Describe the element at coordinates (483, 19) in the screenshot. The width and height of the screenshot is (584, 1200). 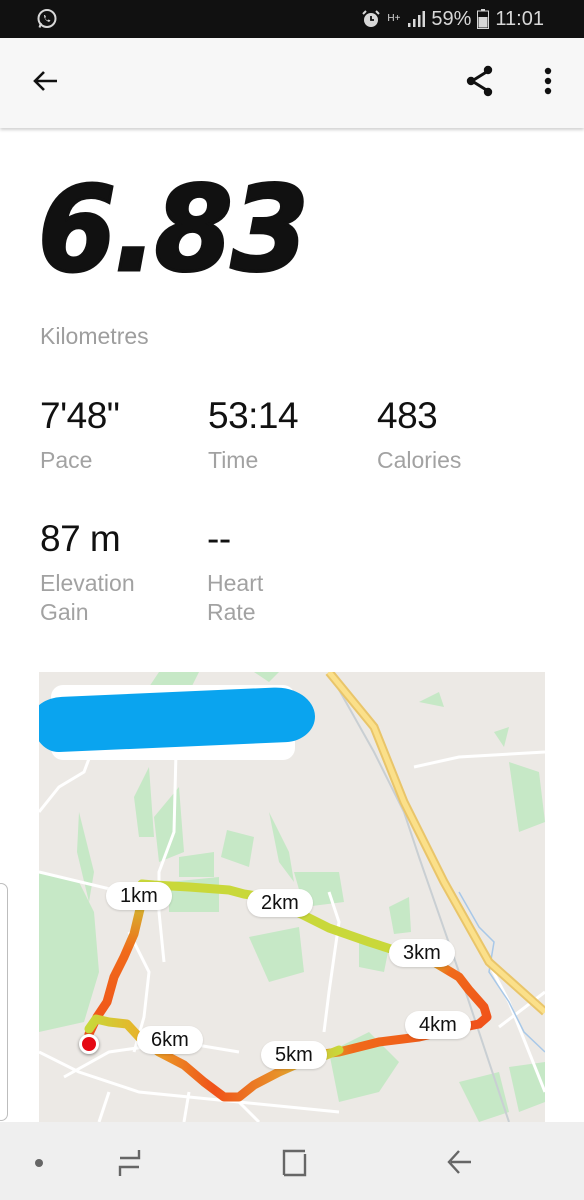
I see `battery-icon` at that location.